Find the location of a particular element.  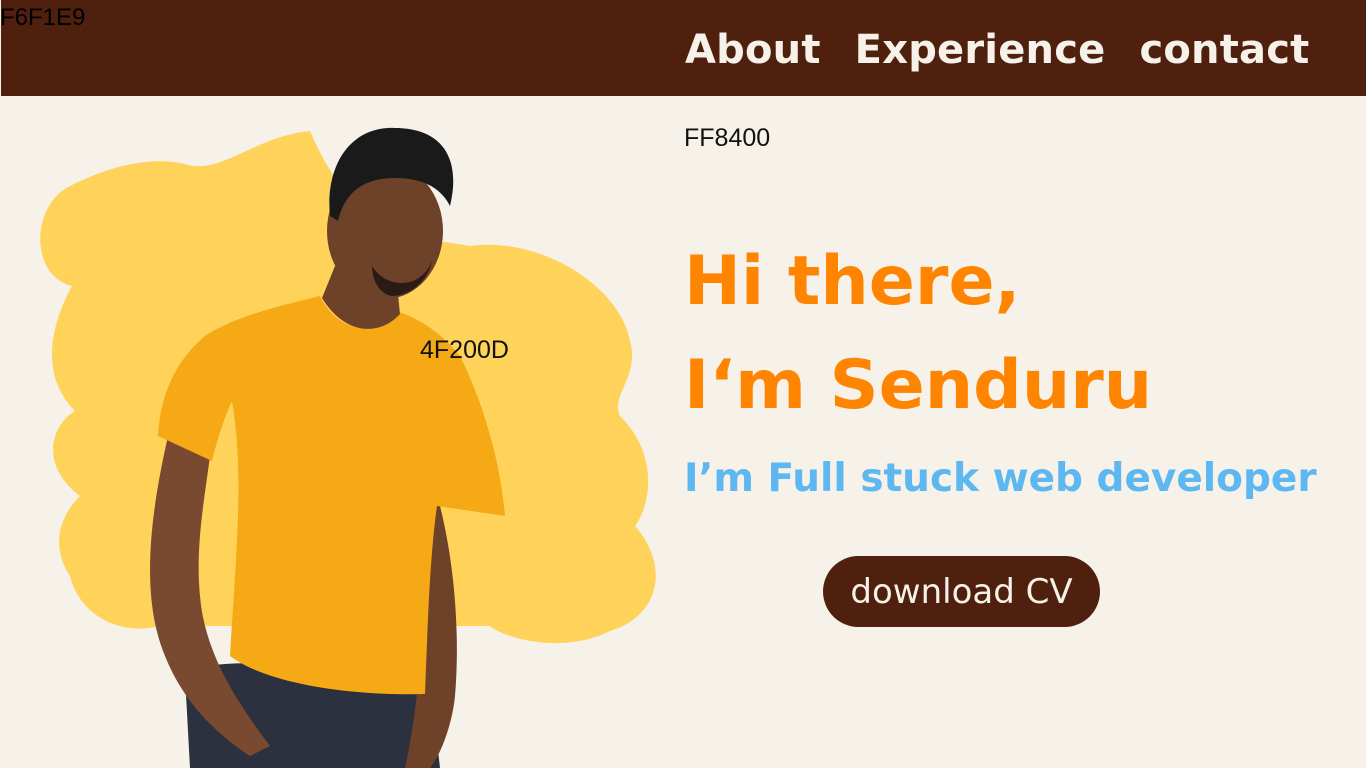

hero-name: I‘m Senduru is located at coordinates (918, 385).